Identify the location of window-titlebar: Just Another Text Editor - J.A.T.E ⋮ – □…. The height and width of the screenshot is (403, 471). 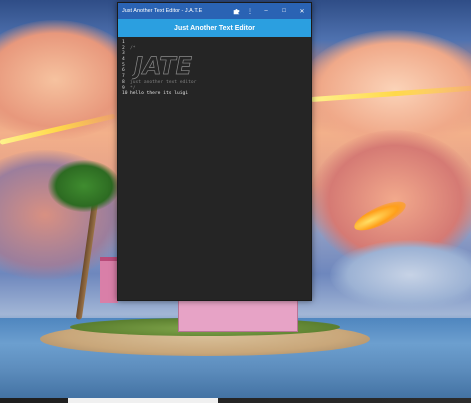
(214, 11).